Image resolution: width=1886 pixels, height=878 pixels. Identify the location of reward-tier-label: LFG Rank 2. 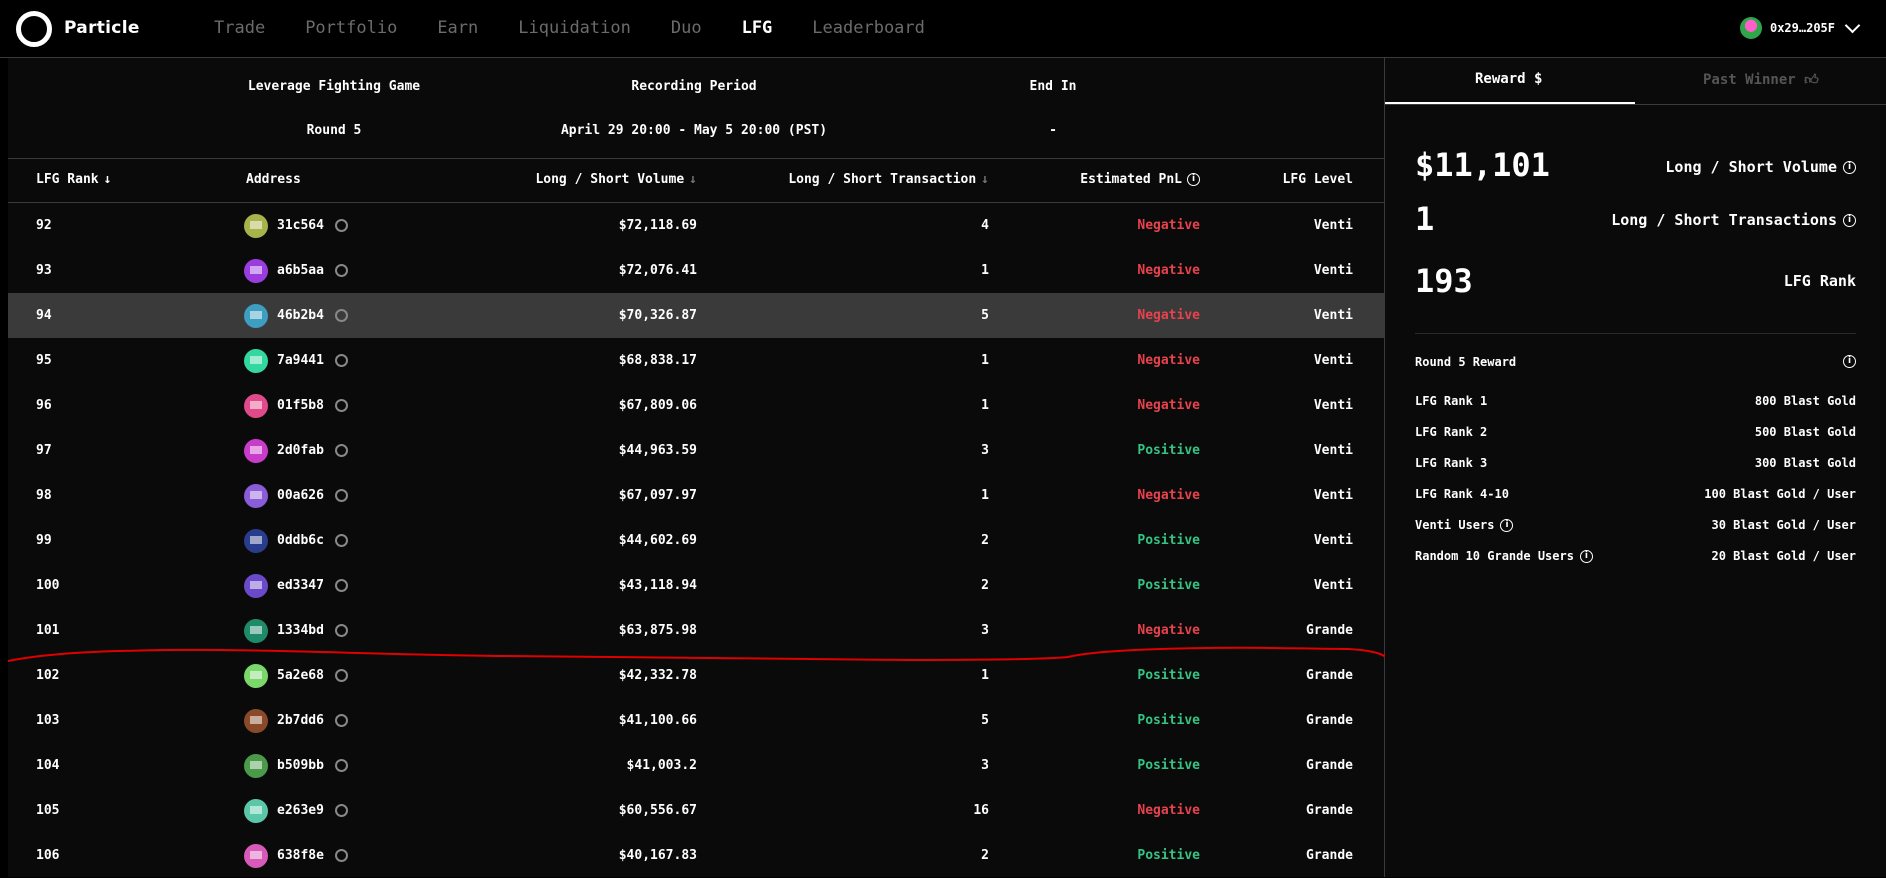
(1451, 432).